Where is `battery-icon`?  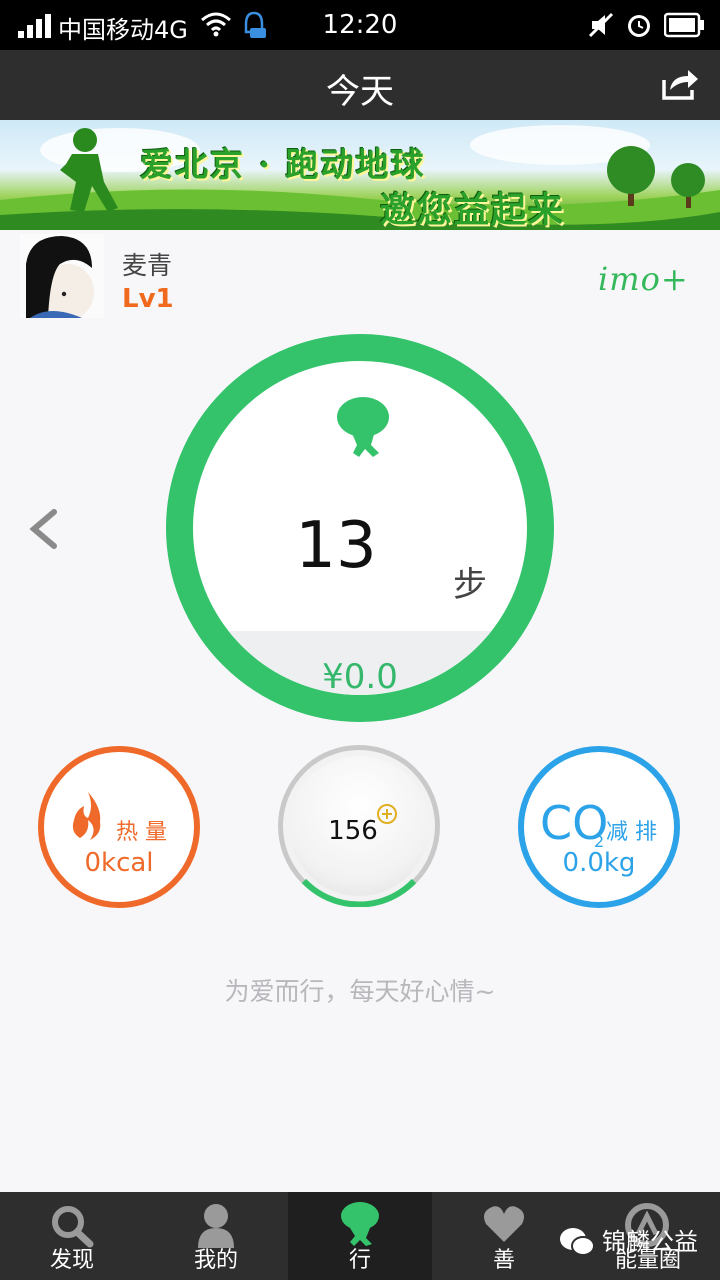 battery-icon is located at coordinates (684, 25).